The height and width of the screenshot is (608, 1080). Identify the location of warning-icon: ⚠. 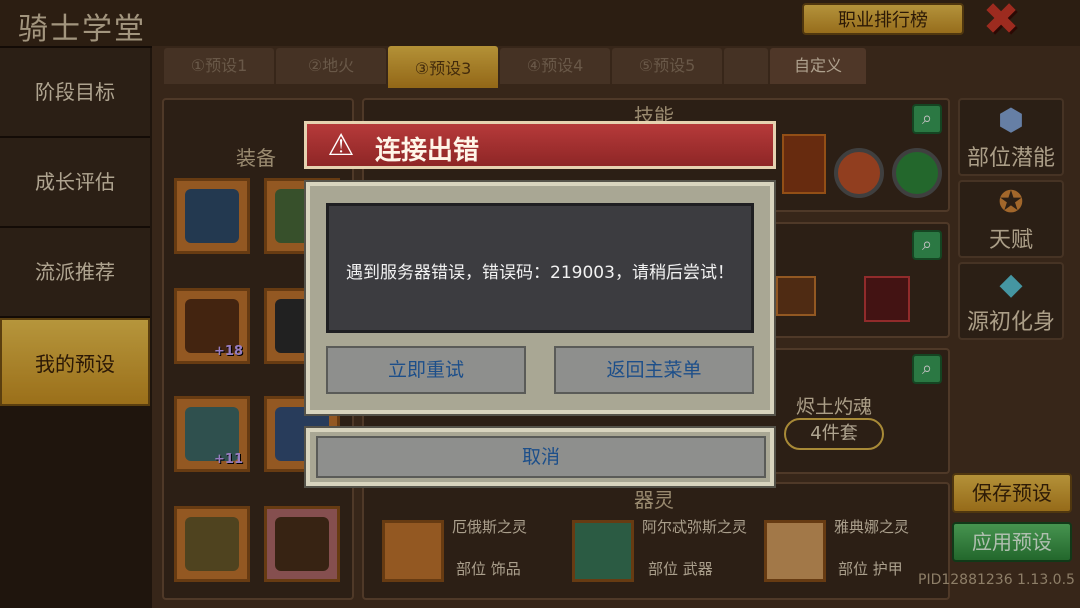
(341, 145).